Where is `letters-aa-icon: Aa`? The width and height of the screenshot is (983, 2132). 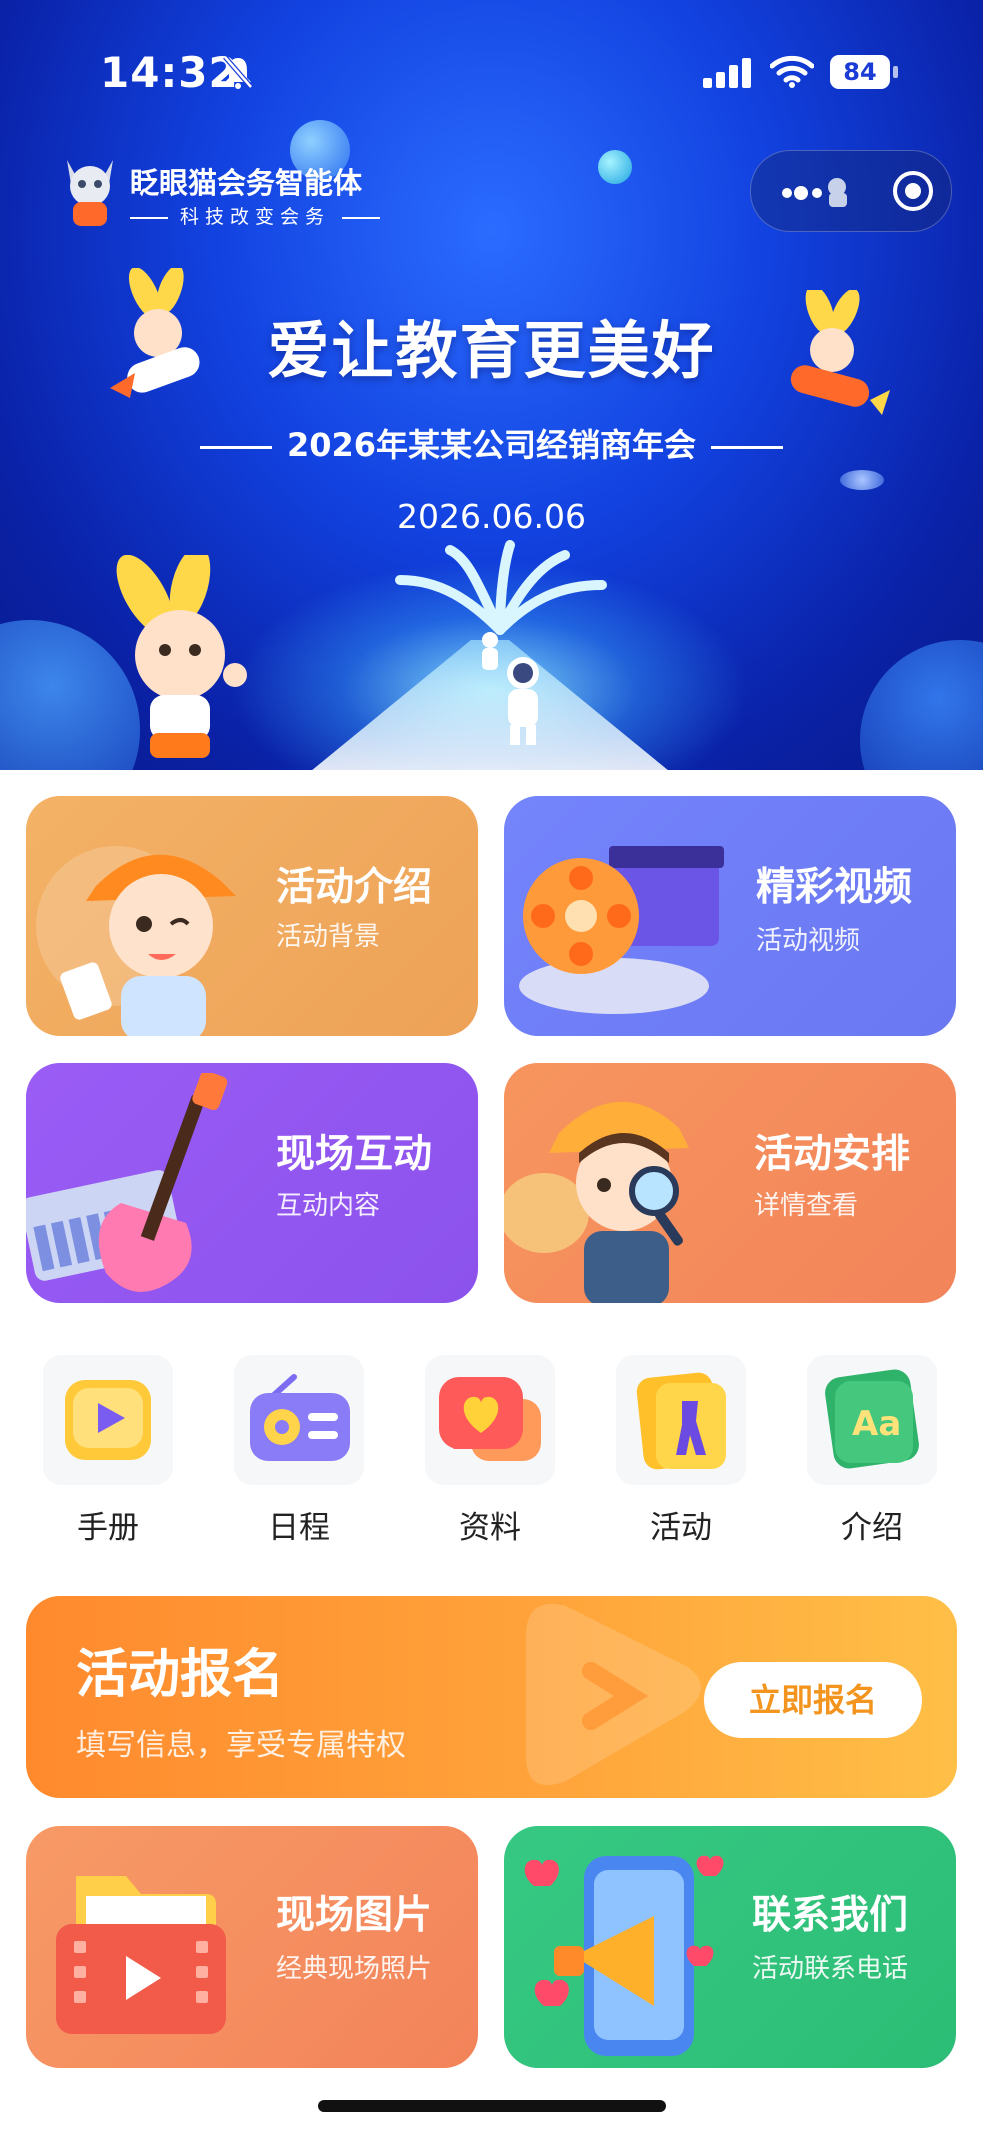
letters-aa-icon: Aa is located at coordinates (872, 1419).